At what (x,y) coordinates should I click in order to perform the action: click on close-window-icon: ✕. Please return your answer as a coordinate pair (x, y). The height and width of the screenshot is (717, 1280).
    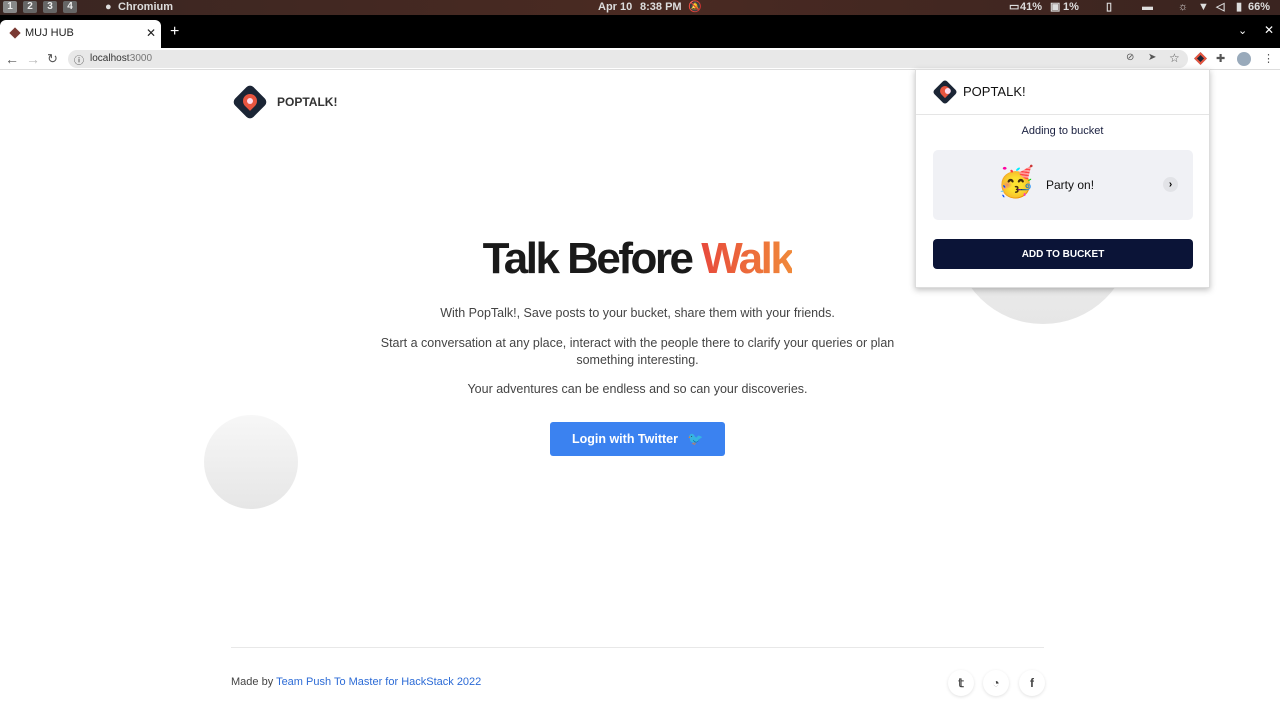
    Looking at the image, I should click on (1269, 30).